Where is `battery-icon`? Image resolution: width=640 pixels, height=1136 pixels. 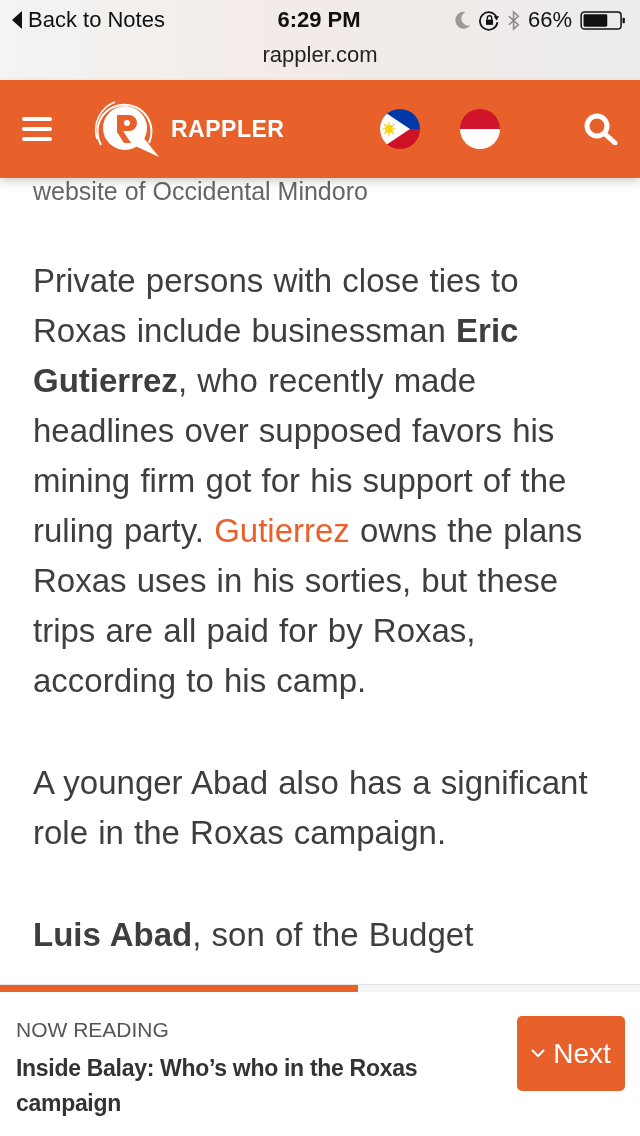
battery-icon is located at coordinates (603, 20).